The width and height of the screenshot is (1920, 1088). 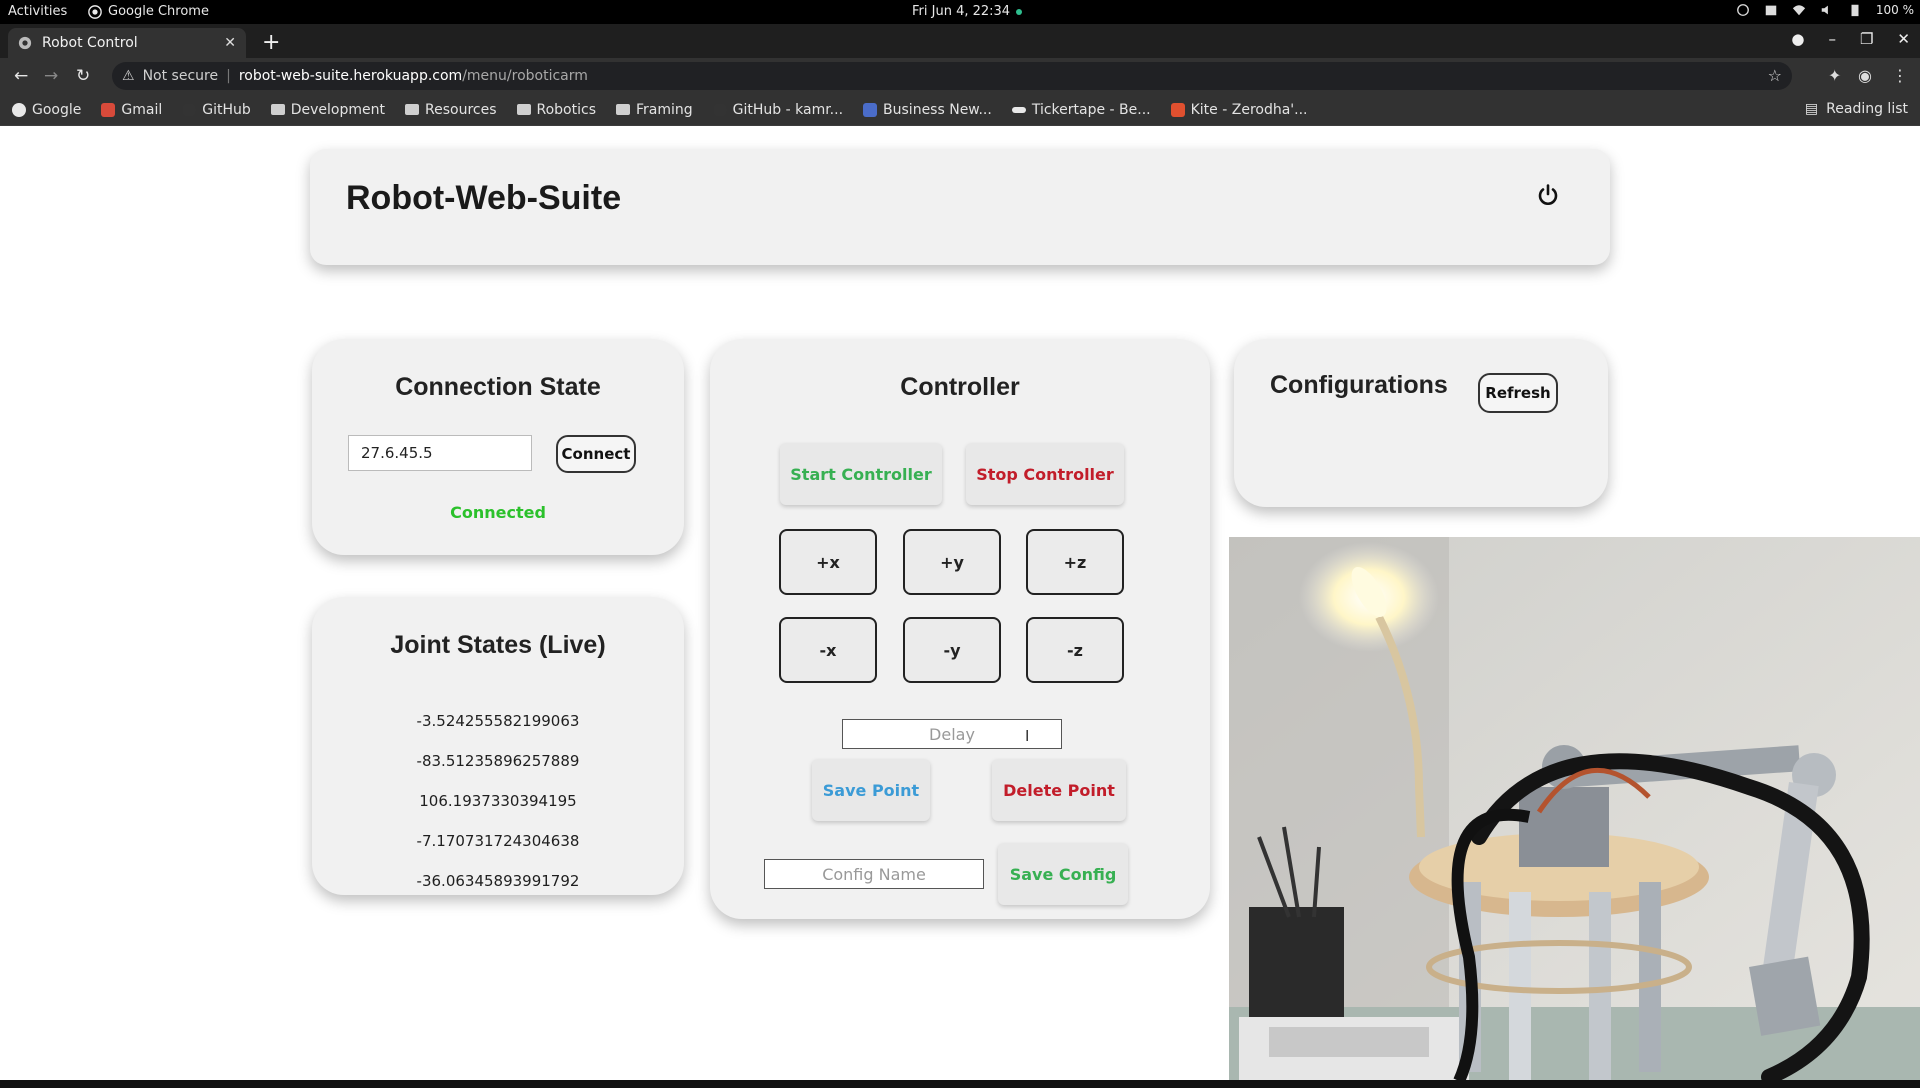 I want to click on power-icon, so click(x=1548, y=195).